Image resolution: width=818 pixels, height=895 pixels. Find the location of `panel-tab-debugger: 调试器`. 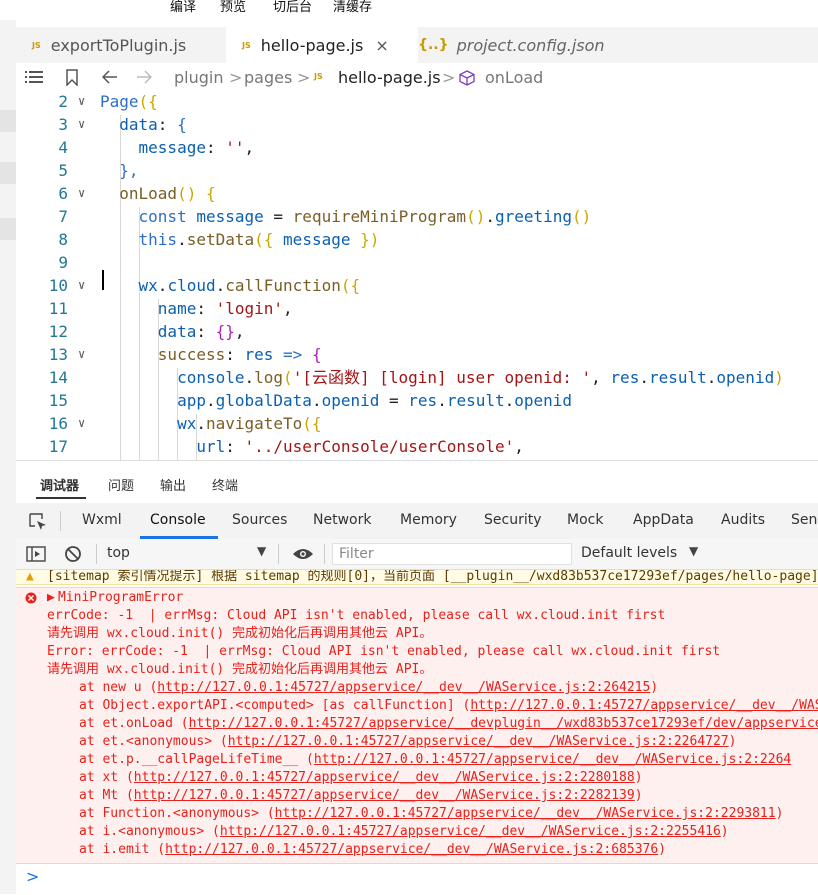

panel-tab-debugger: 调试器 is located at coordinates (59, 484).